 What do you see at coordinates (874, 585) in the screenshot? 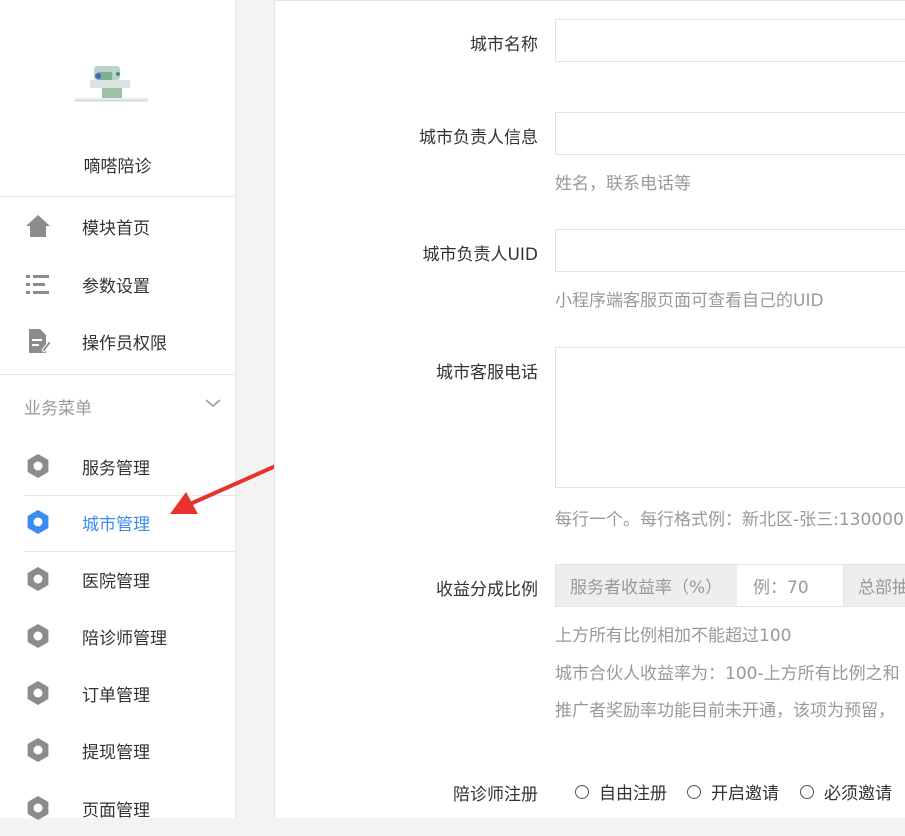
I see `hq-rate-addon: 总部抽` at bounding box center [874, 585].